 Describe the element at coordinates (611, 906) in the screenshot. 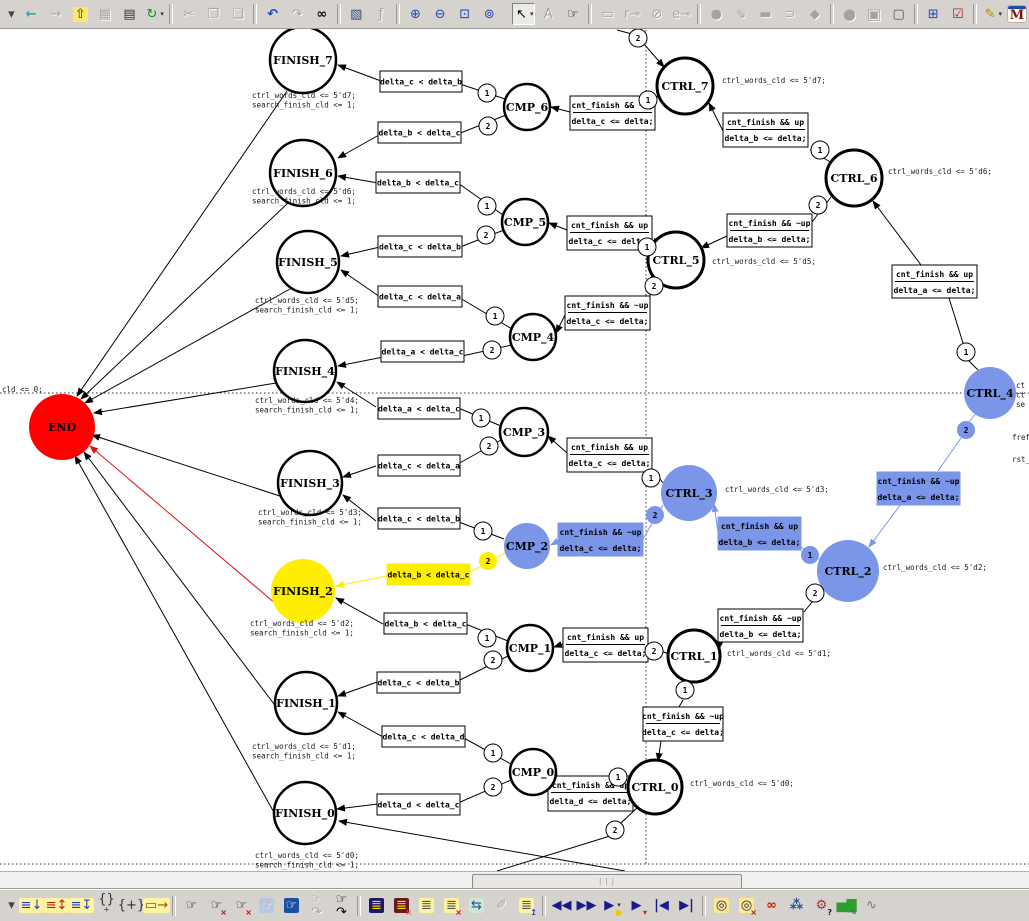

I see `run-button: ▶ ● ▾` at that location.